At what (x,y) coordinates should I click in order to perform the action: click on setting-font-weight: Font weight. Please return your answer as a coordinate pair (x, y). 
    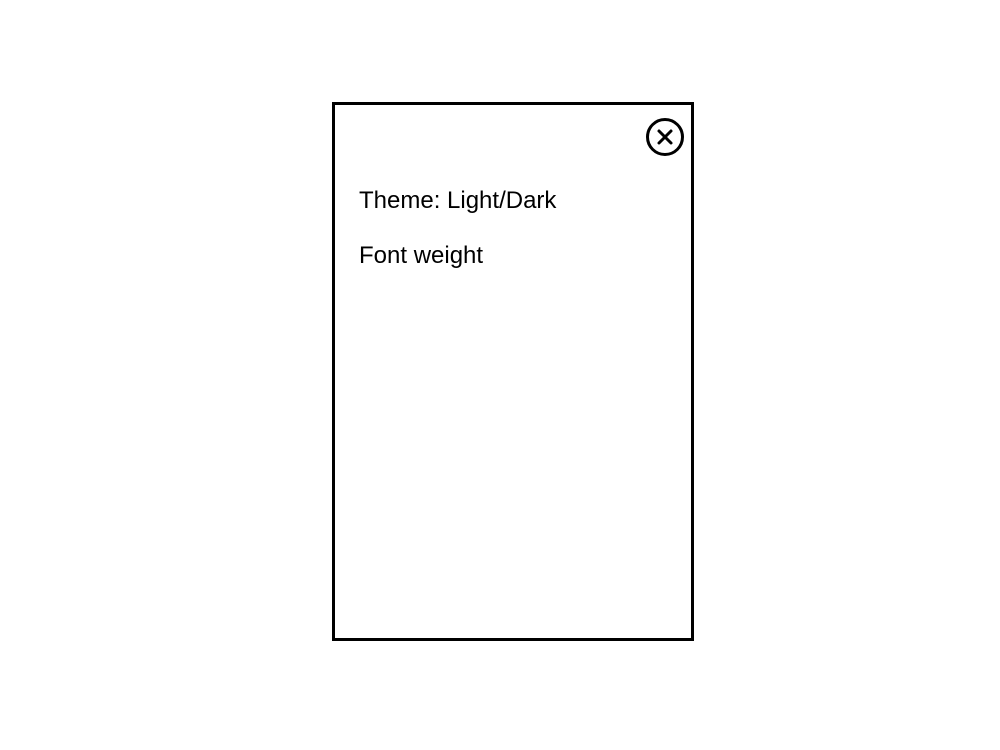
    Looking at the image, I should click on (457, 256).